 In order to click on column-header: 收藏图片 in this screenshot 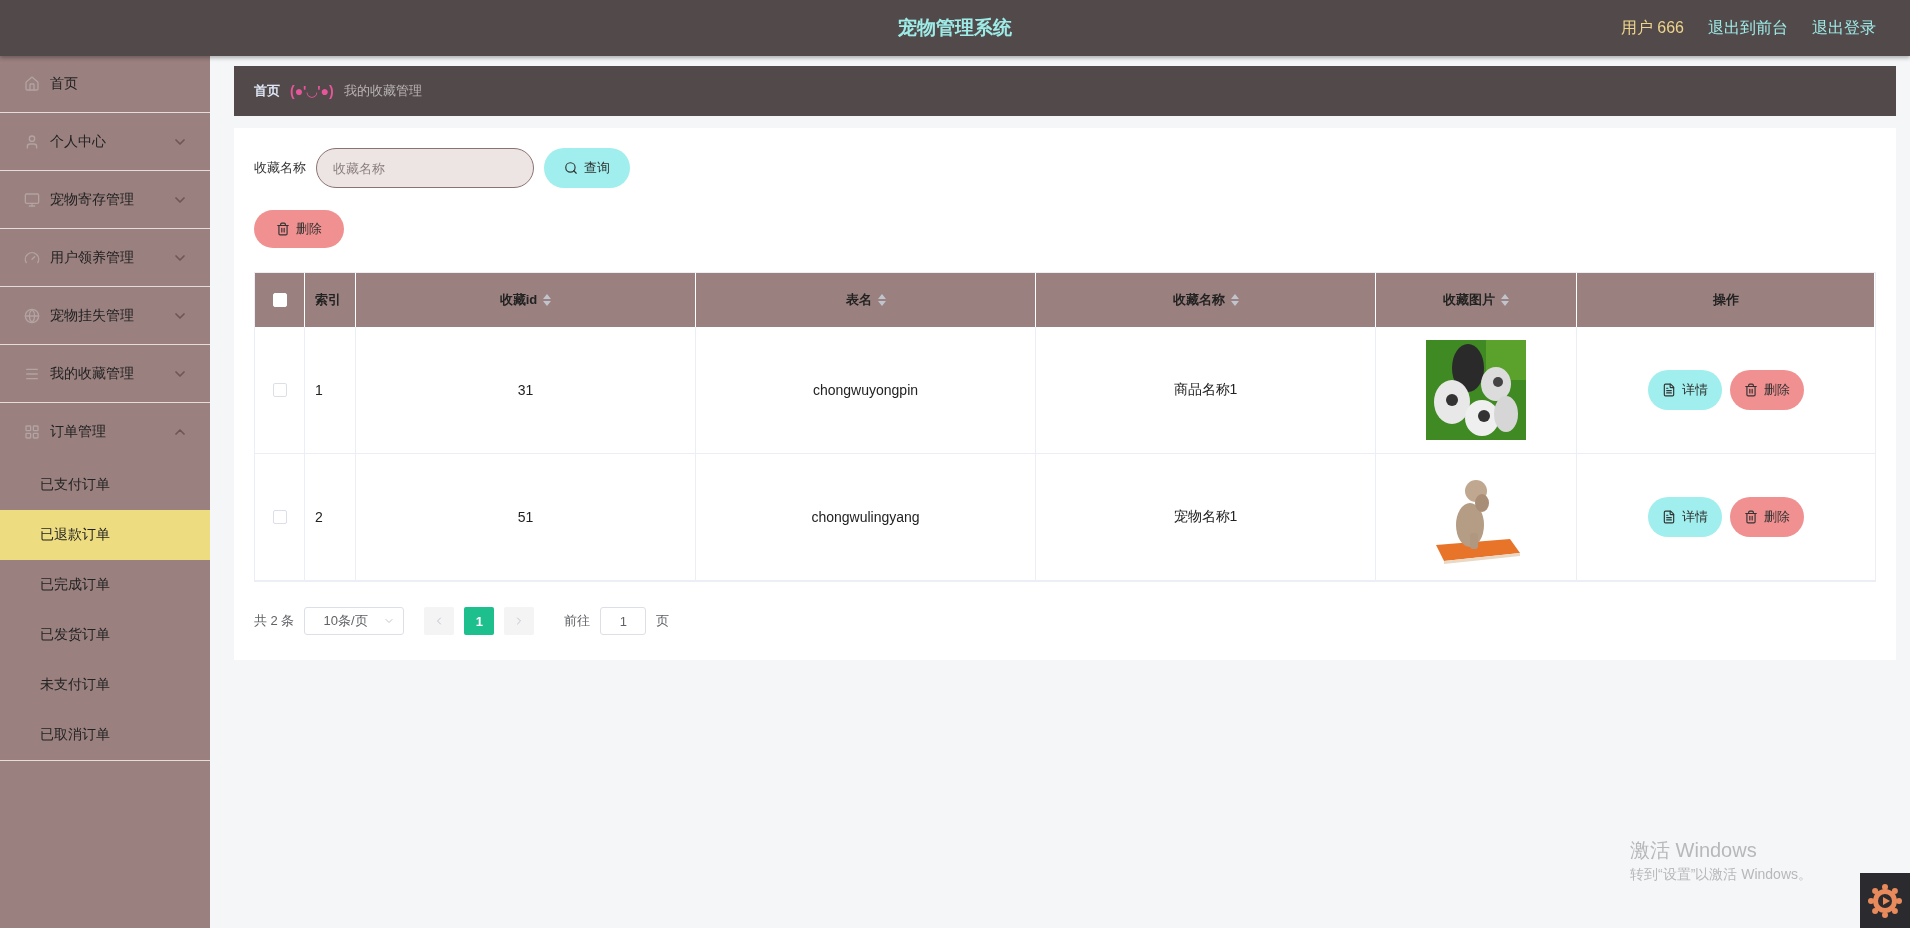, I will do `click(1469, 300)`.